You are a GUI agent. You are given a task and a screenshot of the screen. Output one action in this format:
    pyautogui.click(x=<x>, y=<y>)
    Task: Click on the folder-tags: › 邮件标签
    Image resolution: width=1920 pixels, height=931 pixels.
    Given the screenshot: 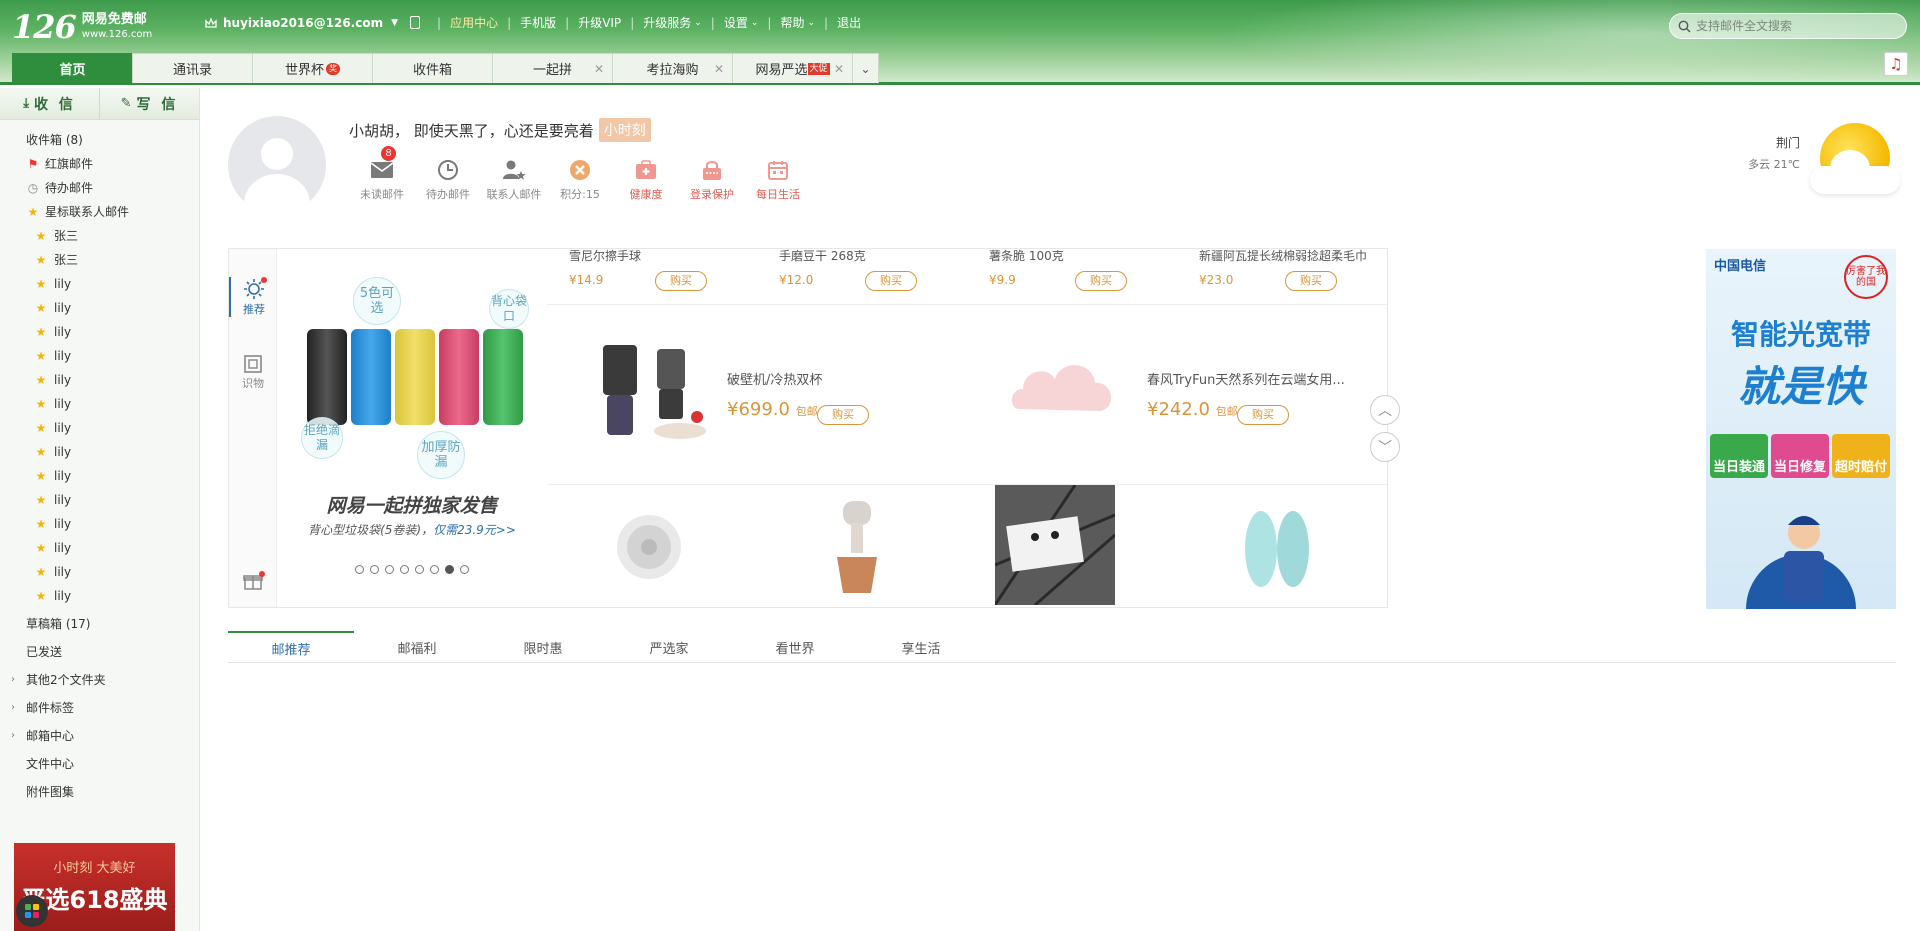 What is the action you would take?
    pyautogui.click(x=99, y=708)
    